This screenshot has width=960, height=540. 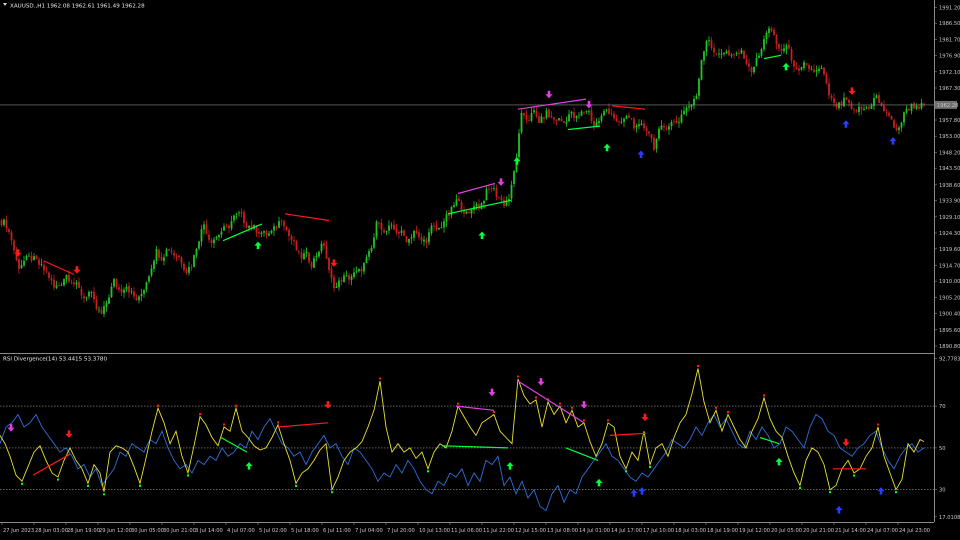 I want to click on price-tick-label: 1957.80, so click(x=949, y=121).